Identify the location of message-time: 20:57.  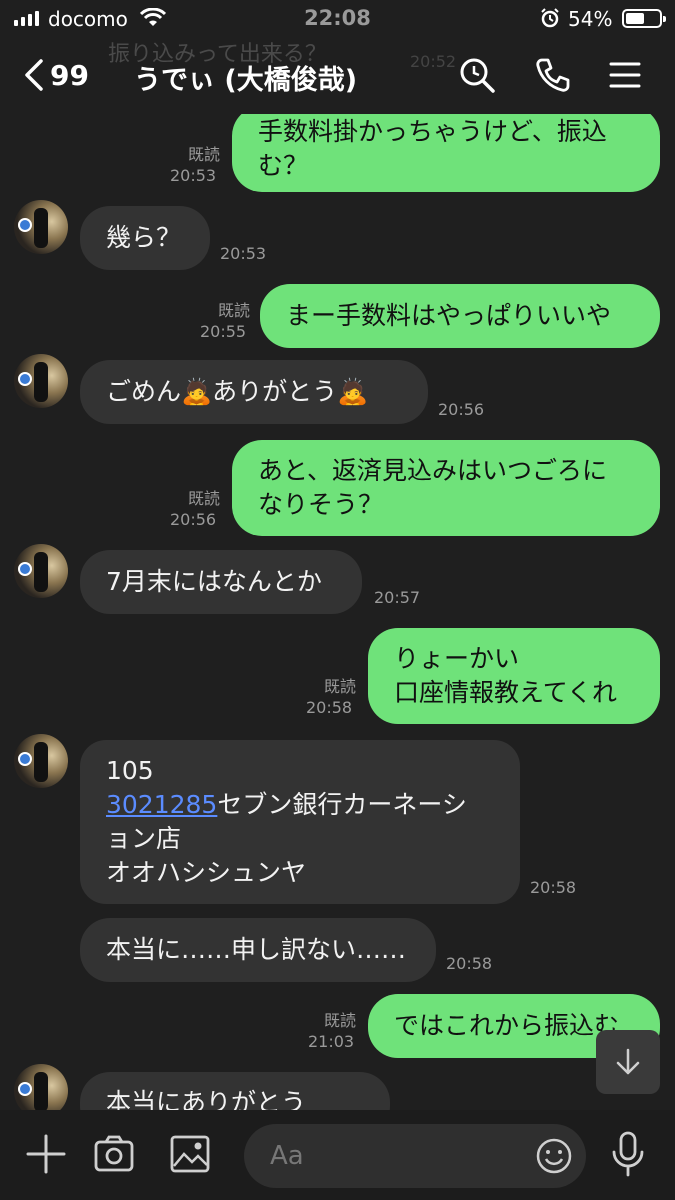
(397, 597).